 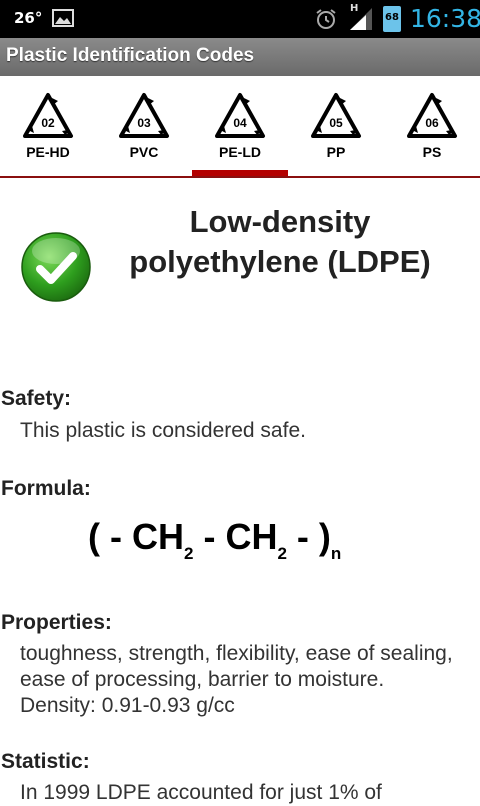 I want to click on battery-icon: 68, so click(x=392, y=19).